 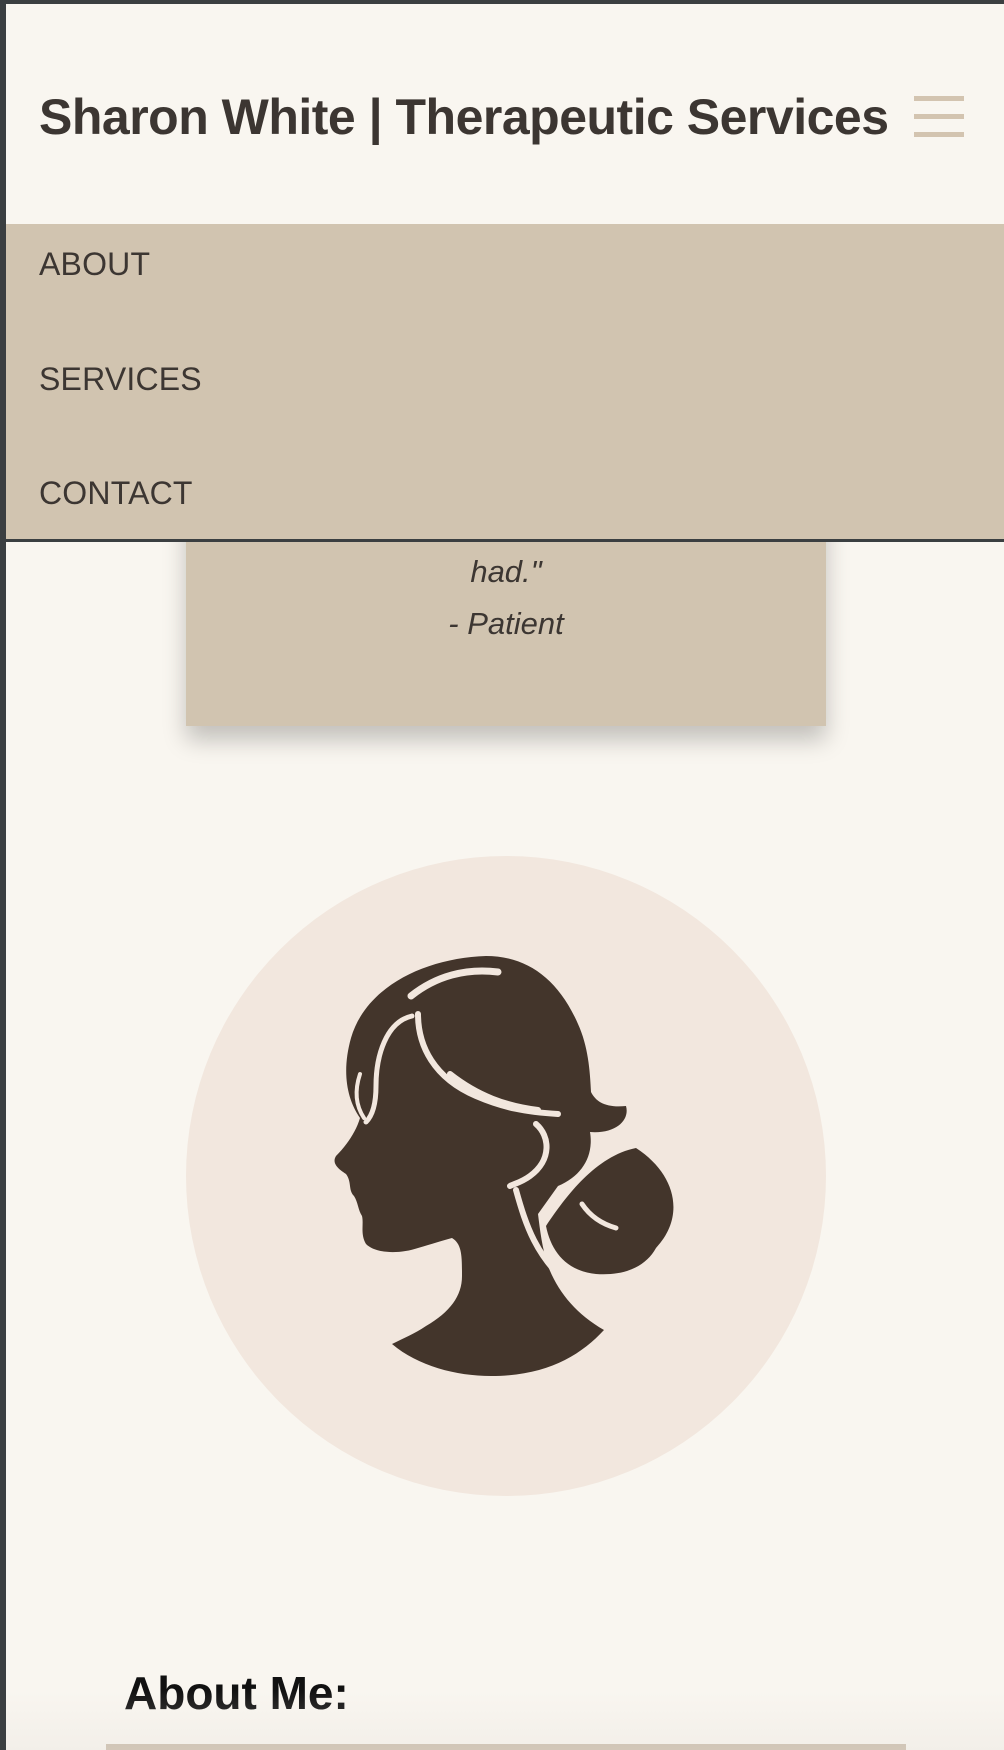 What do you see at coordinates (94, 264) in the screenshot?
I see `nav-item-about: ABOUT` at bounding box center [94, 264].